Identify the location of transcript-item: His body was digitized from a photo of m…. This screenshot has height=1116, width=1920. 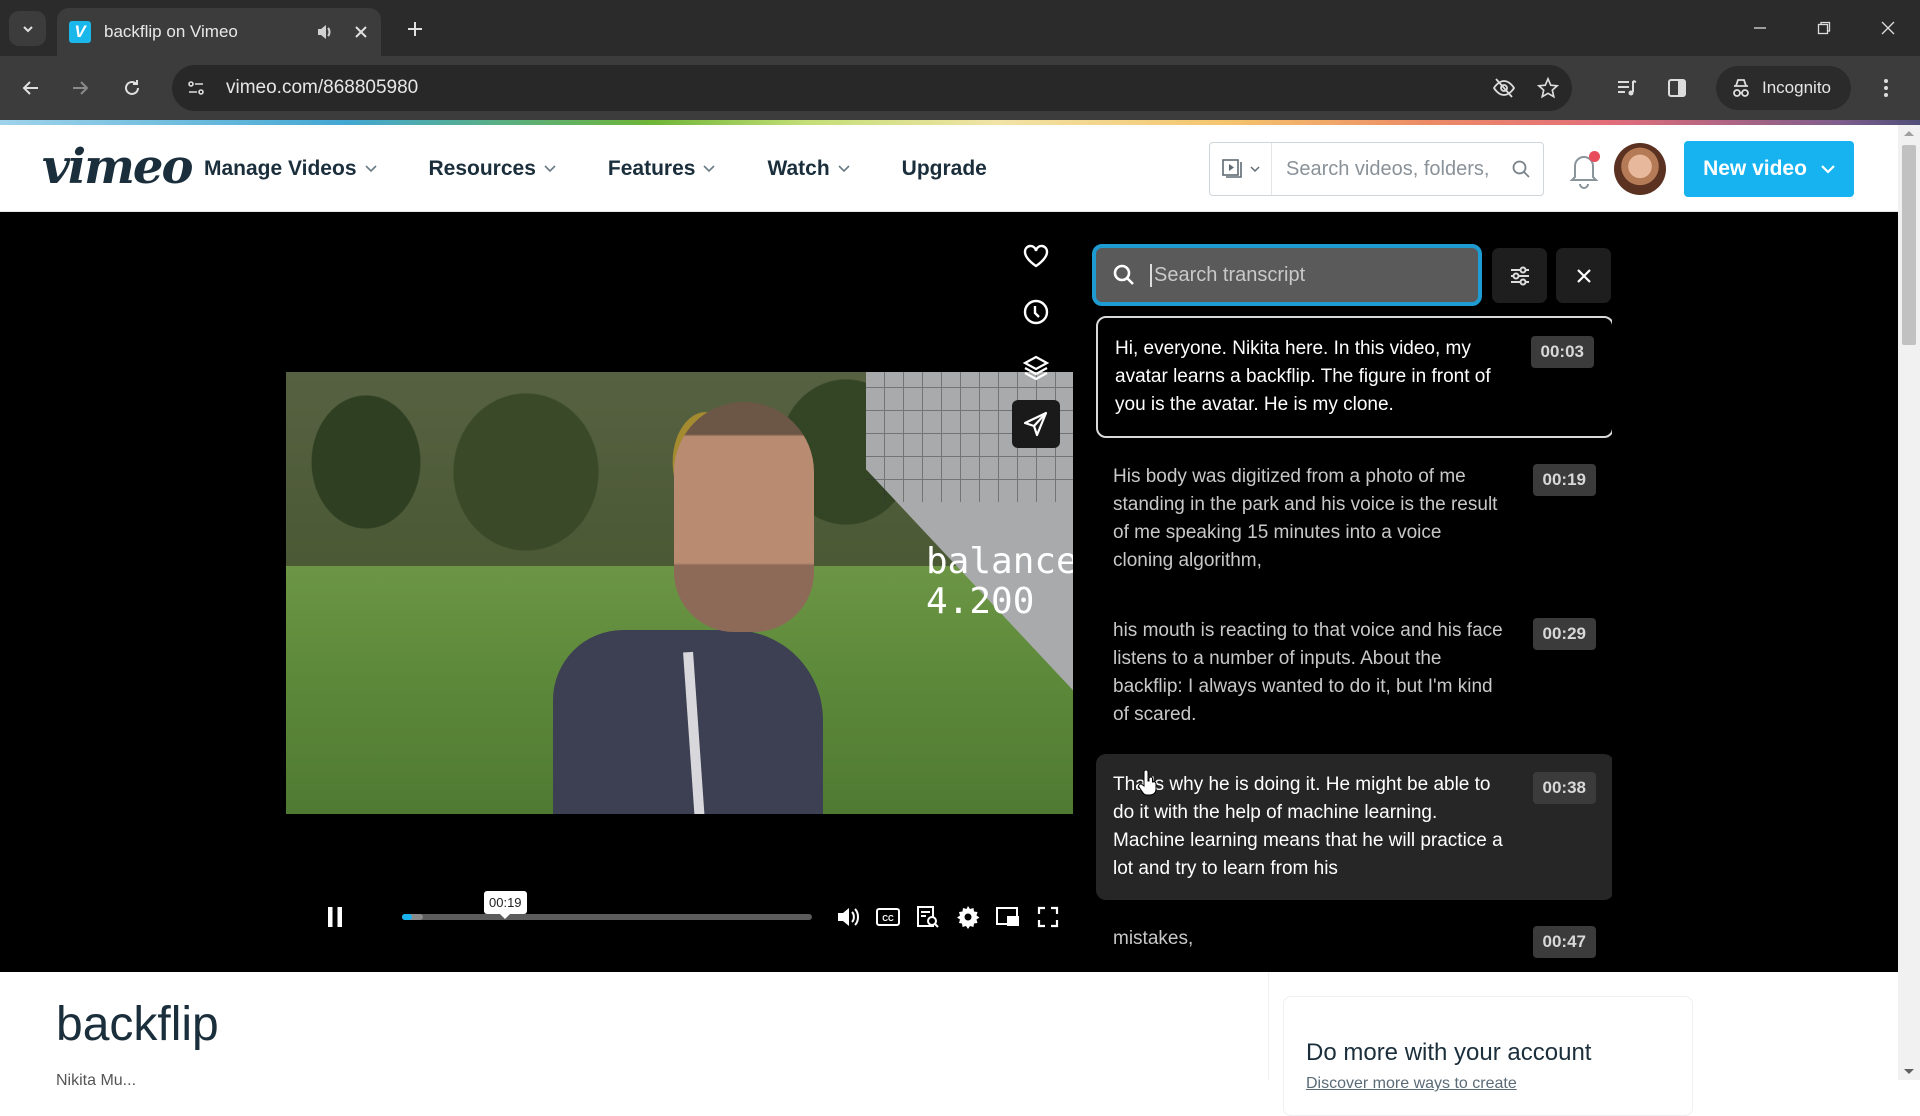
(1354, 519).